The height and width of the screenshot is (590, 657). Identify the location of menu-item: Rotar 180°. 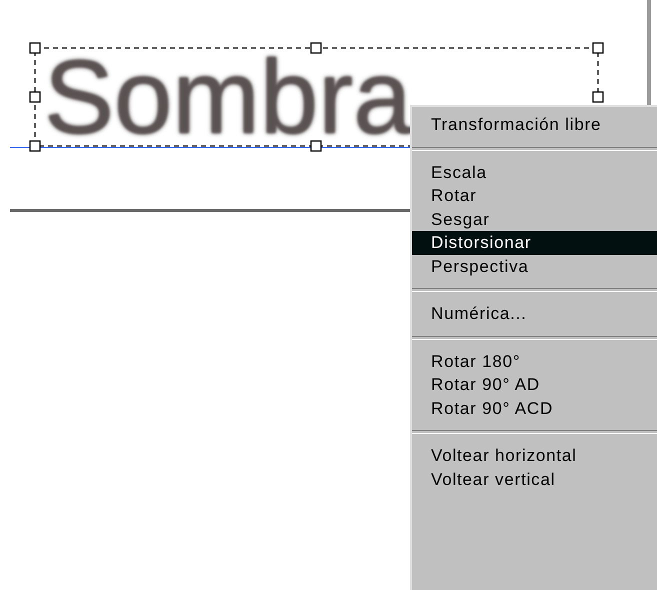
(534, 361).